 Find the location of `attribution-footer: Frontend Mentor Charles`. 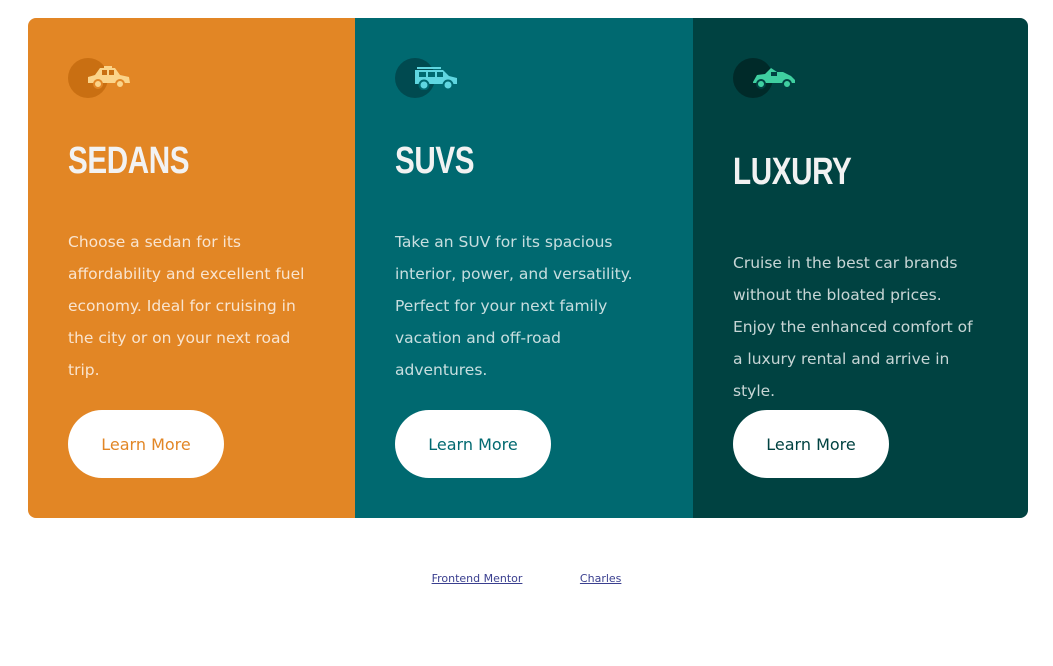

attribution-footer: Frontend Mentor Charles is located at coordinates (526, 578).